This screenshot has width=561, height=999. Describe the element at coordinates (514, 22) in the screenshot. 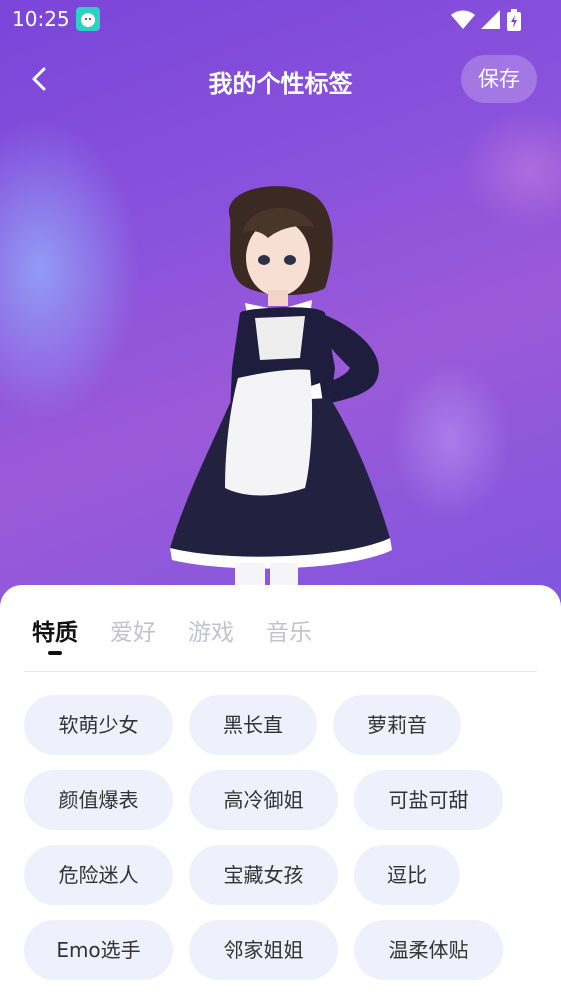

I see `battery-icon` at that location.